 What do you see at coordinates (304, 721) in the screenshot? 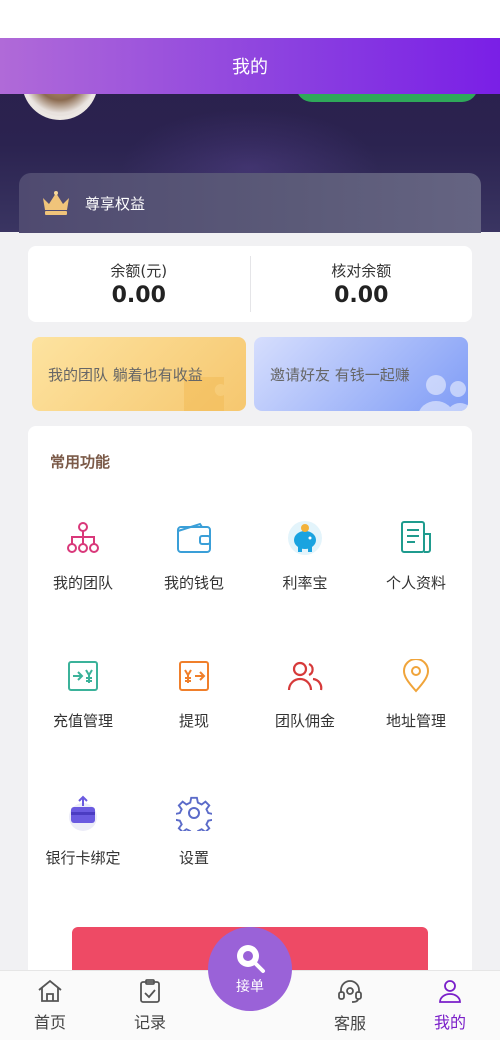
I see `function-label: 团队佣金` at bounding box center [304, 721].